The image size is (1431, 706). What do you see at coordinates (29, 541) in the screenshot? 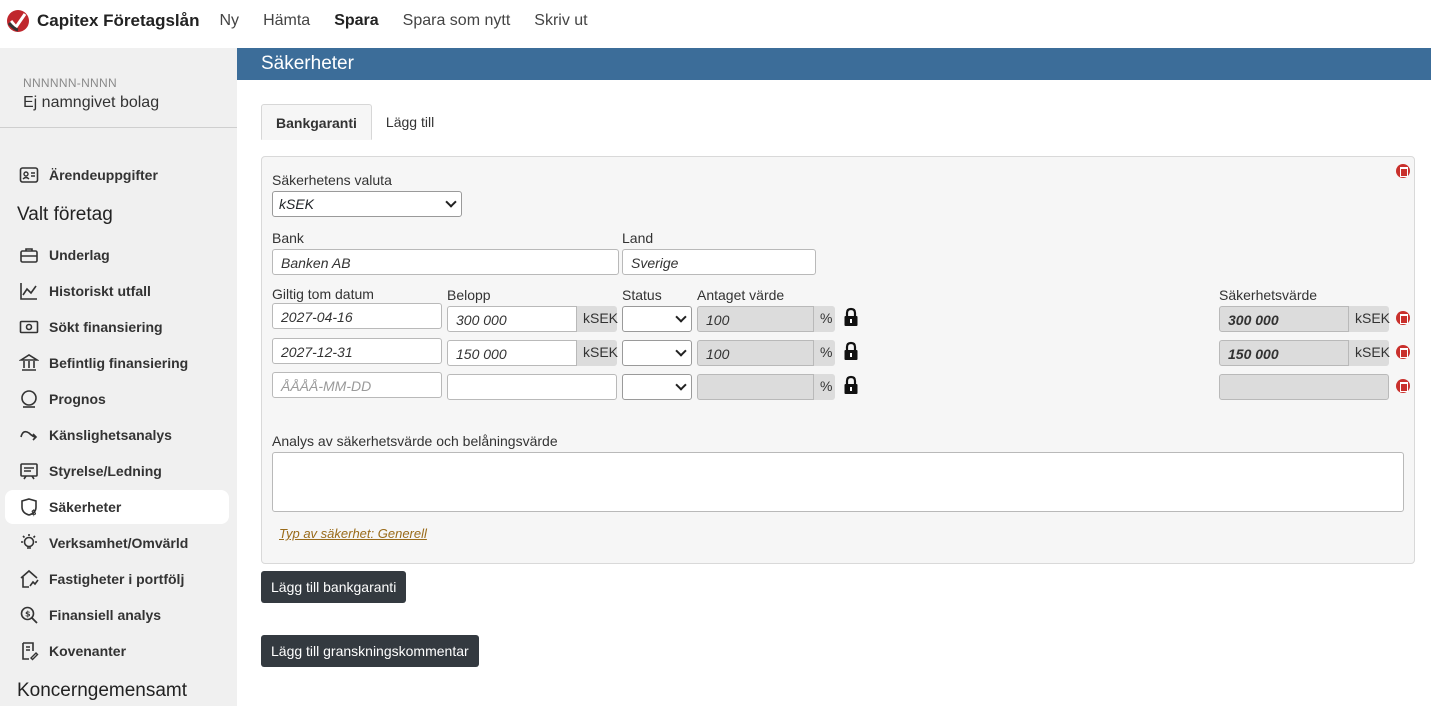
I see `lightbulb-icon` at bounding box center [29, 541].